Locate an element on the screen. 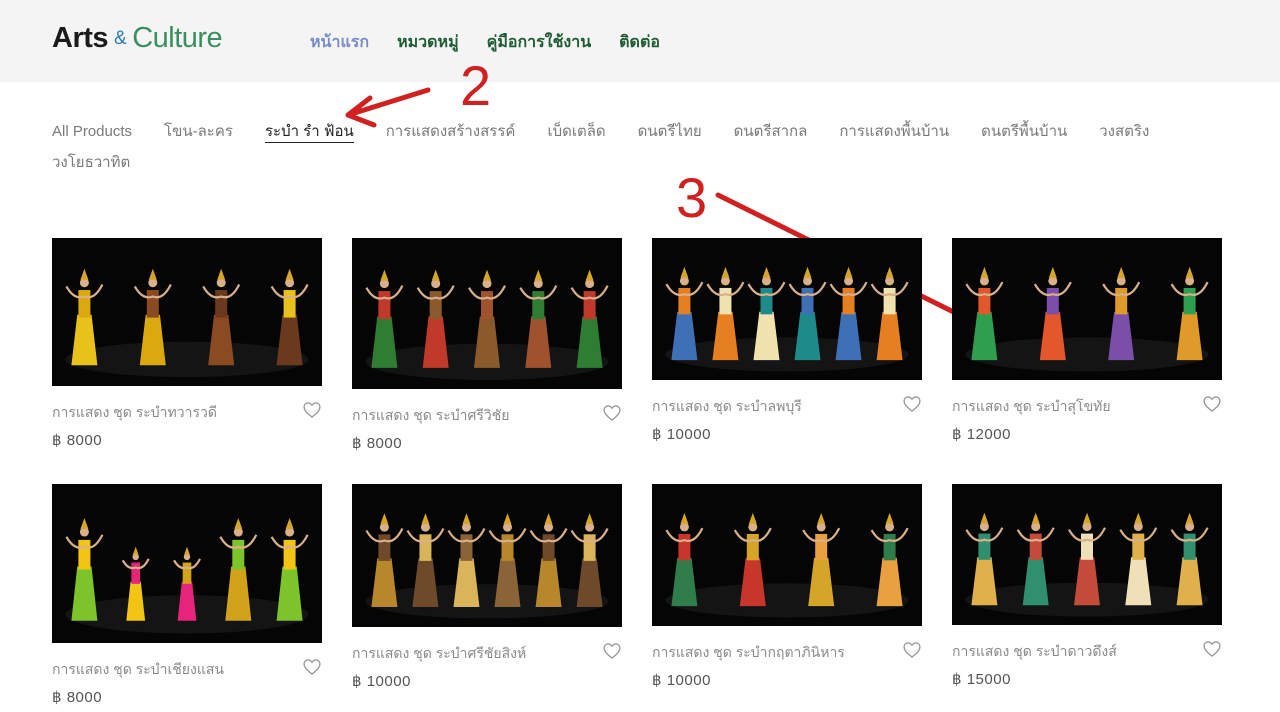 Image resolution: width=1280 pixels, height=712 pixels. product-card: การแสดง ชุด ระบำศรีชัยสิงห์ ฿ 10000 is located at coordinates (487, 587).